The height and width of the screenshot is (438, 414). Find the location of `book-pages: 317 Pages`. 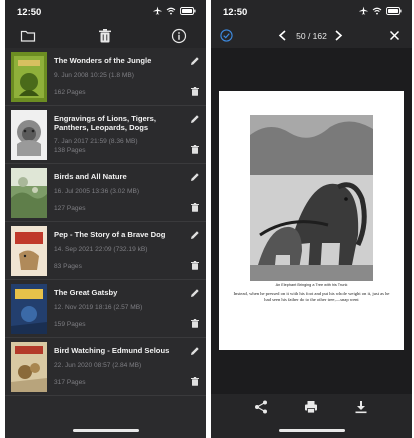

book-pages: 317 Pages is located at coordinates (70, 382).